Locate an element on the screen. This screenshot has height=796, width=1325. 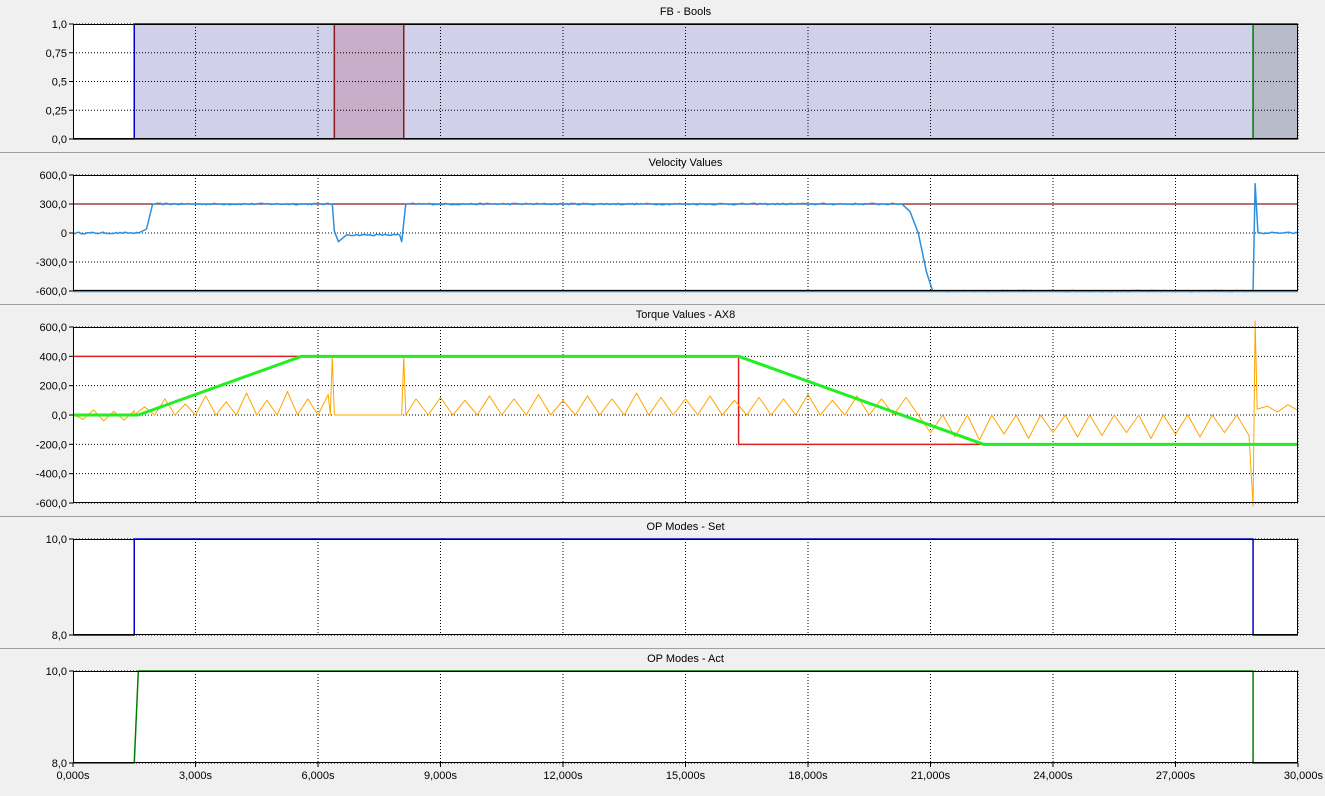
y-tick-label: -400,0 is located at coordinates (51, 475).